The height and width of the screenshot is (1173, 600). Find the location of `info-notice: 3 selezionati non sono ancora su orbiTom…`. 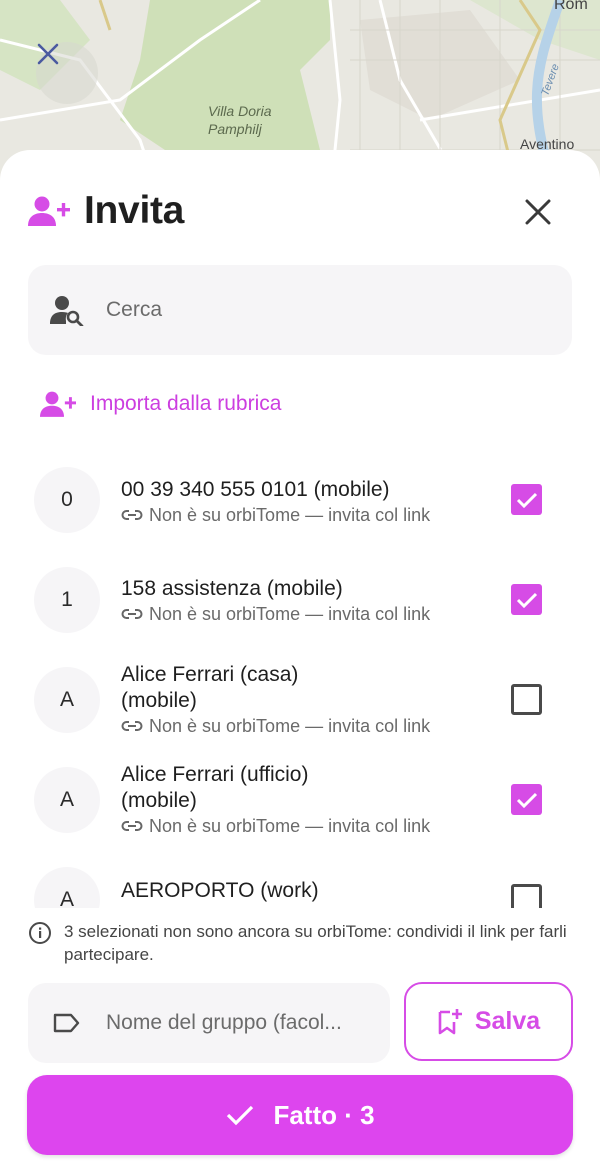

info-notice: 3 selezionati non sono ancora su orbiTom… is located at coordinates (300, 943).